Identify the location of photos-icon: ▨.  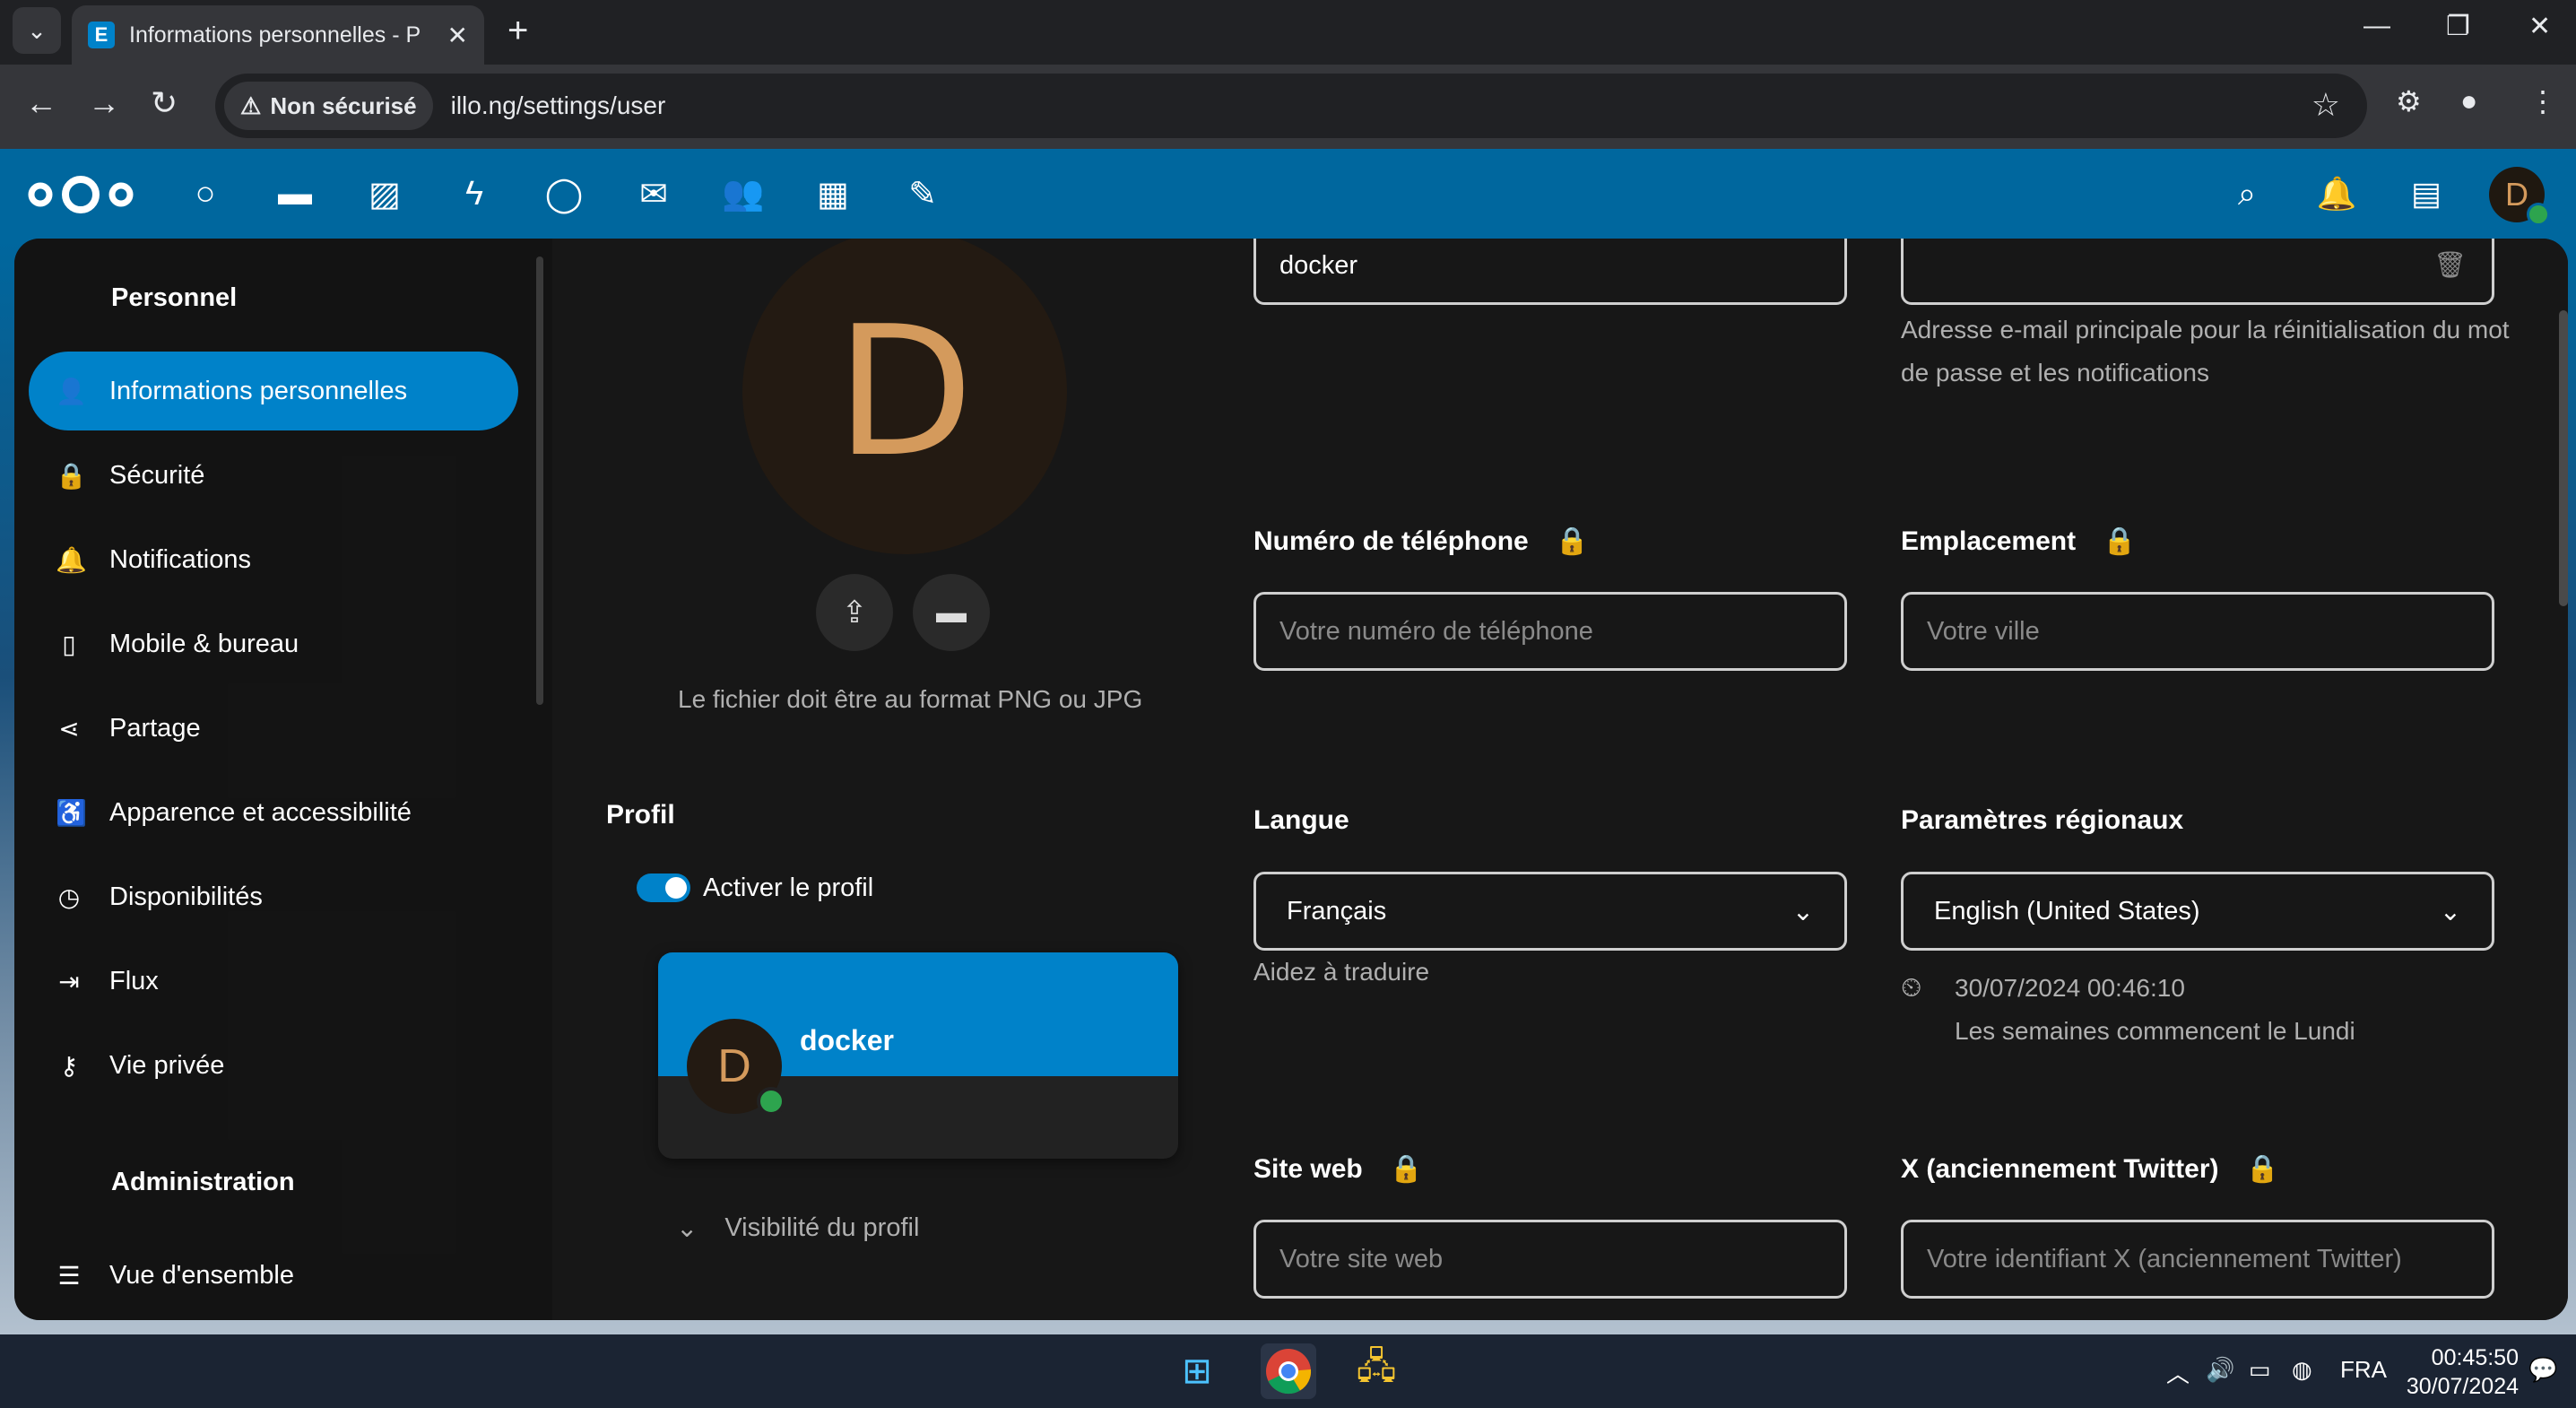
(384, 193).